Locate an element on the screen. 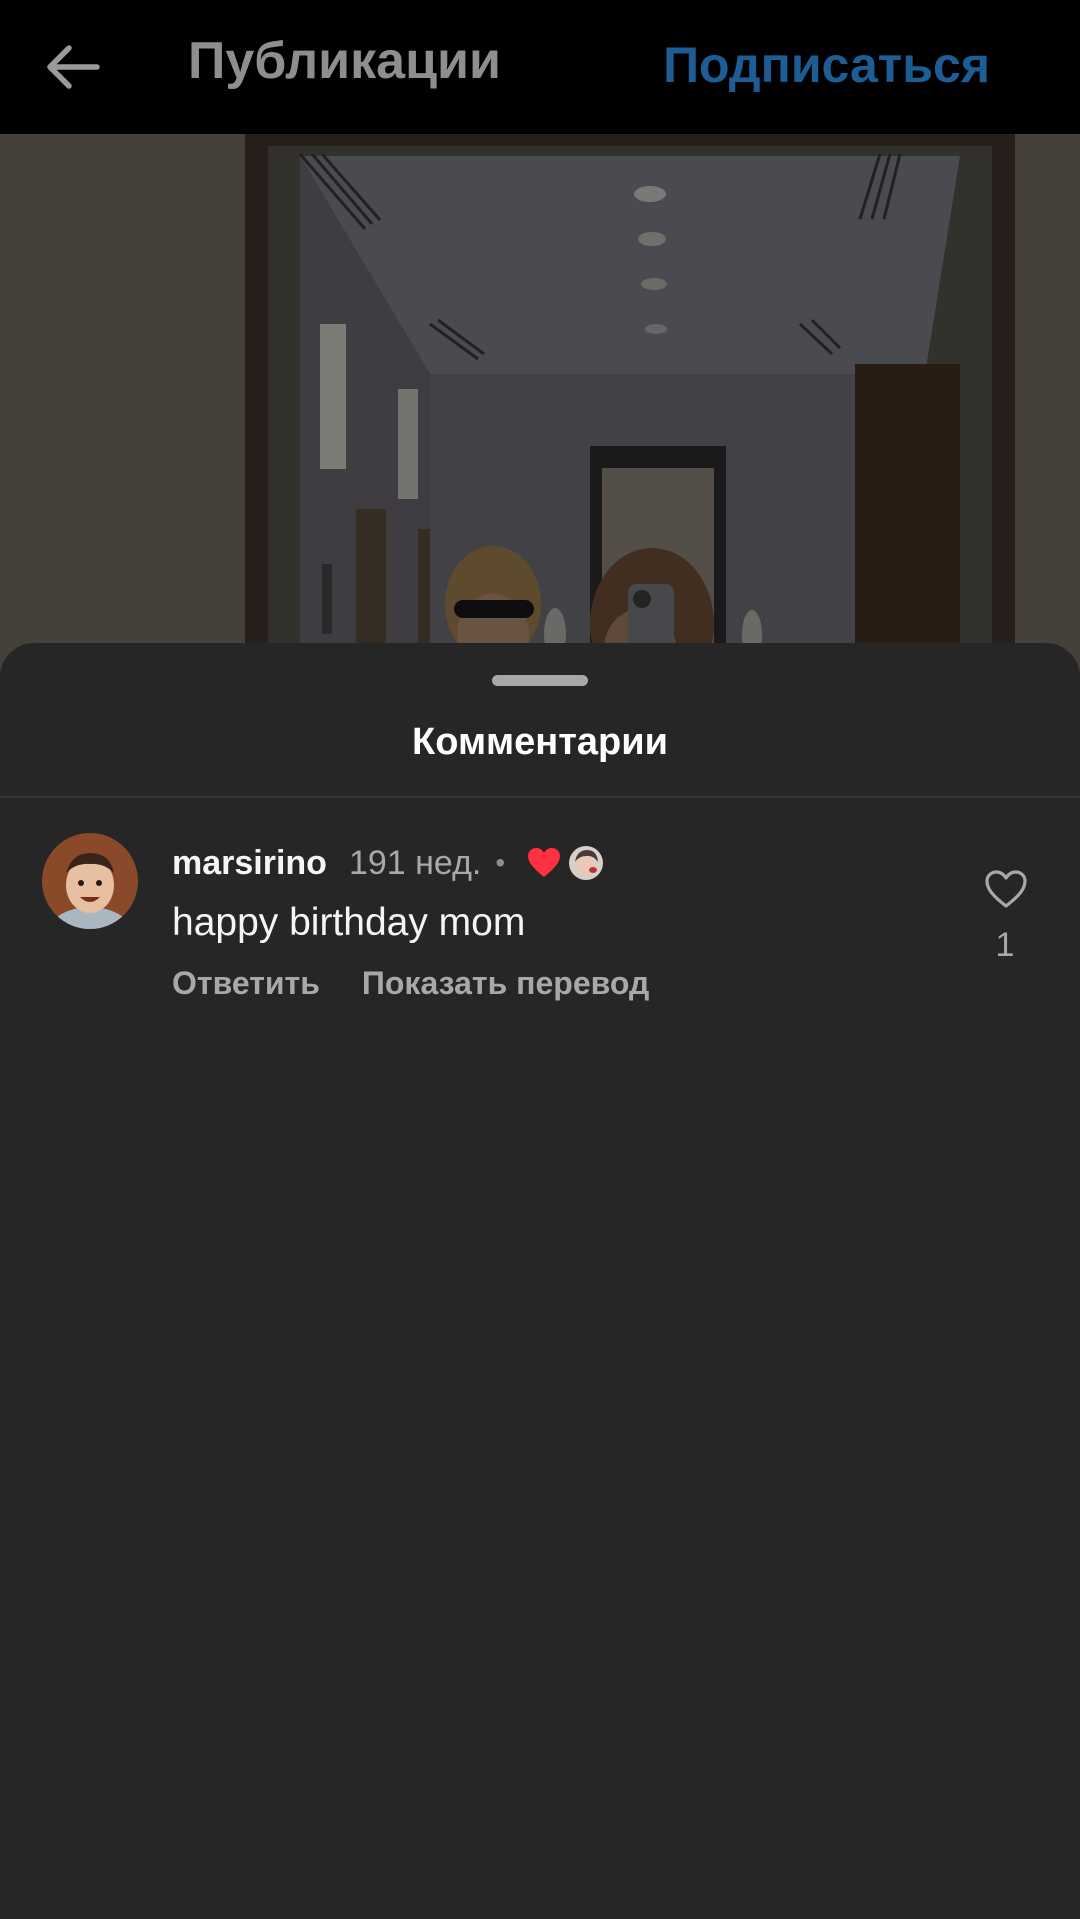 Image resolution: width=1080 pixels, height=1919 pixels. reply-button: Ответить is located at coordinates (246, 983).